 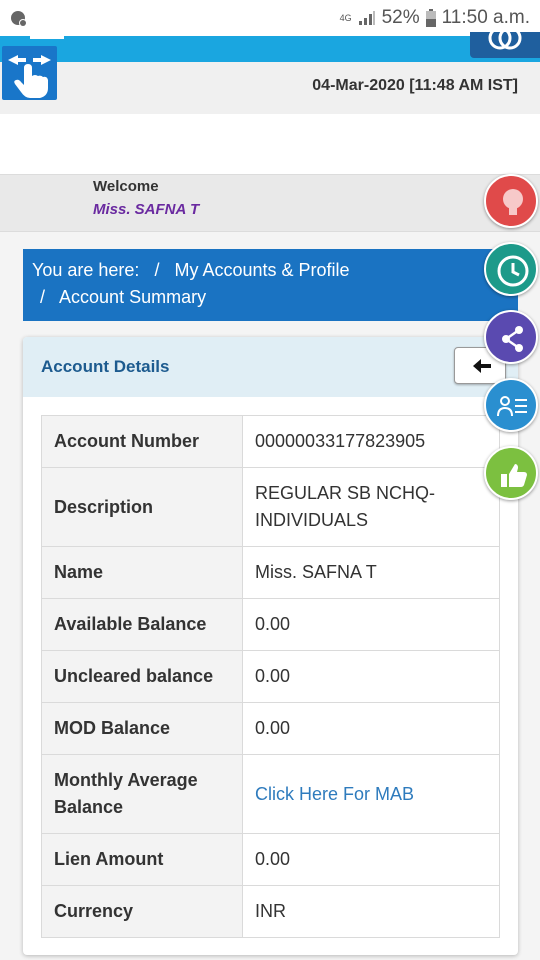 What do you see at coordinates (142, 676) in the screenshot?
I see `uncleared-balance-label: Uncleared balance` at bounding box center [142, 676].